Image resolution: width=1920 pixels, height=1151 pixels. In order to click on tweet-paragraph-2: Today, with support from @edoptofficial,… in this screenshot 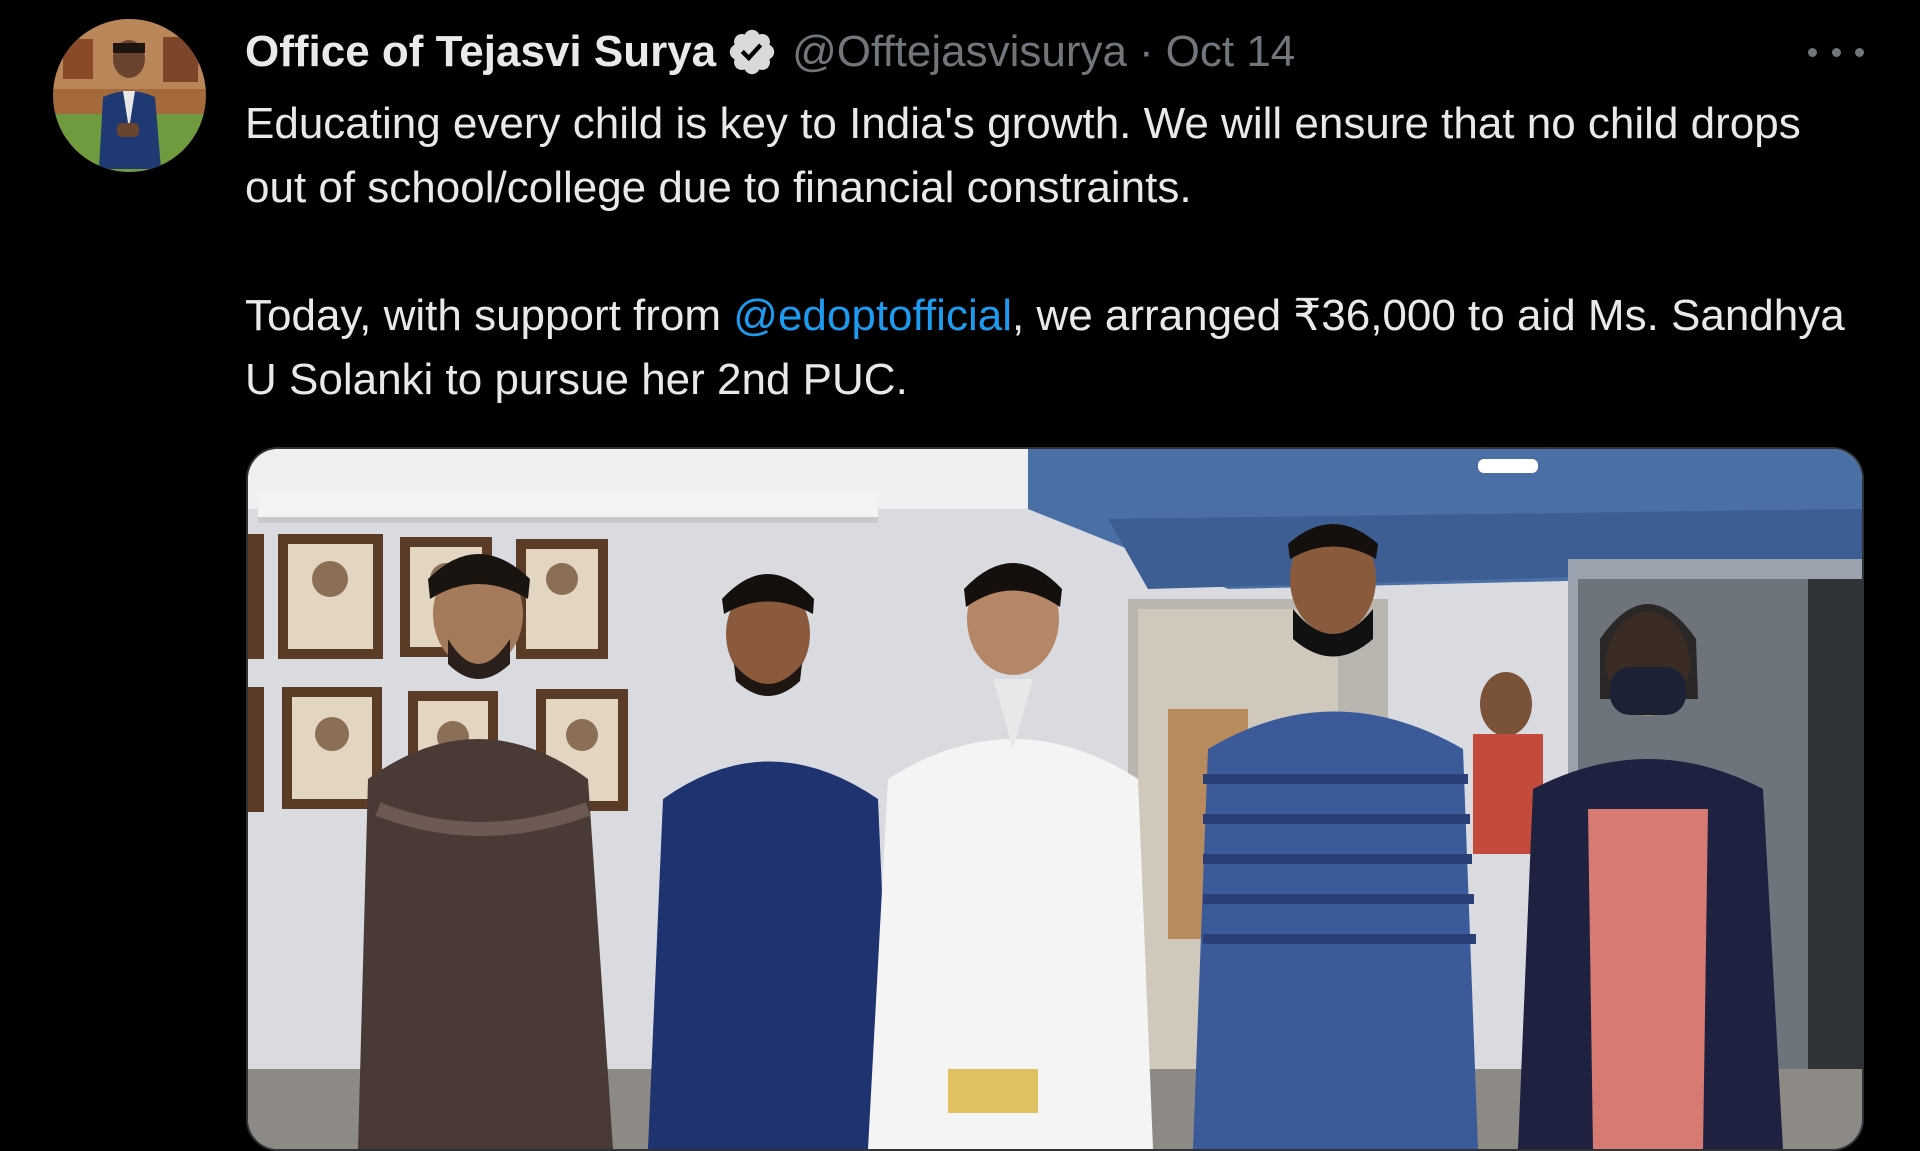, I will do `click(1055, 348)`.